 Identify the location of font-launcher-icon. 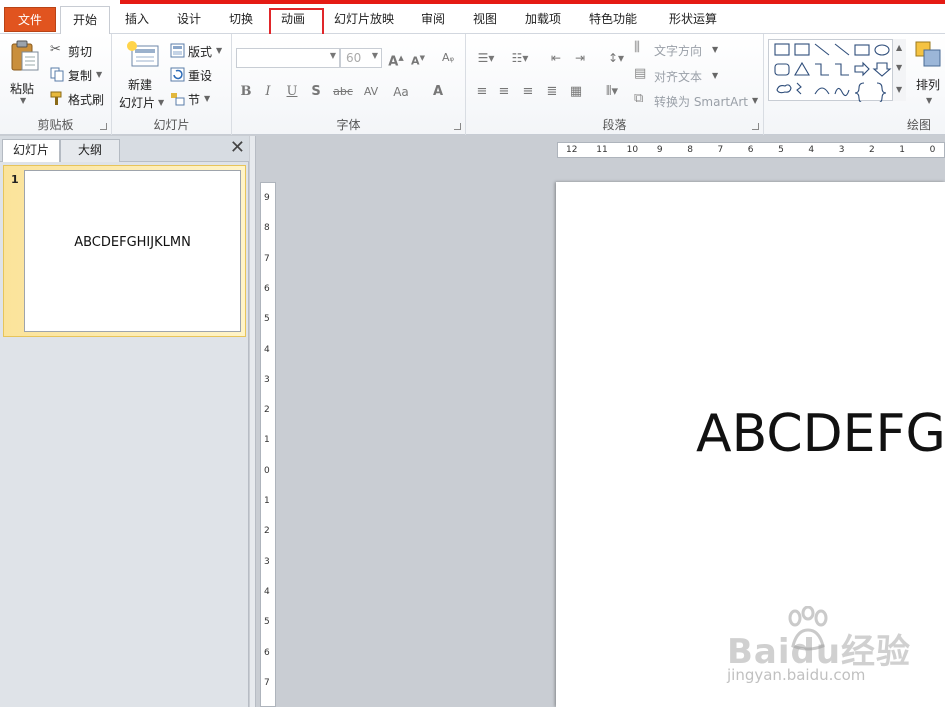
(457, 126).